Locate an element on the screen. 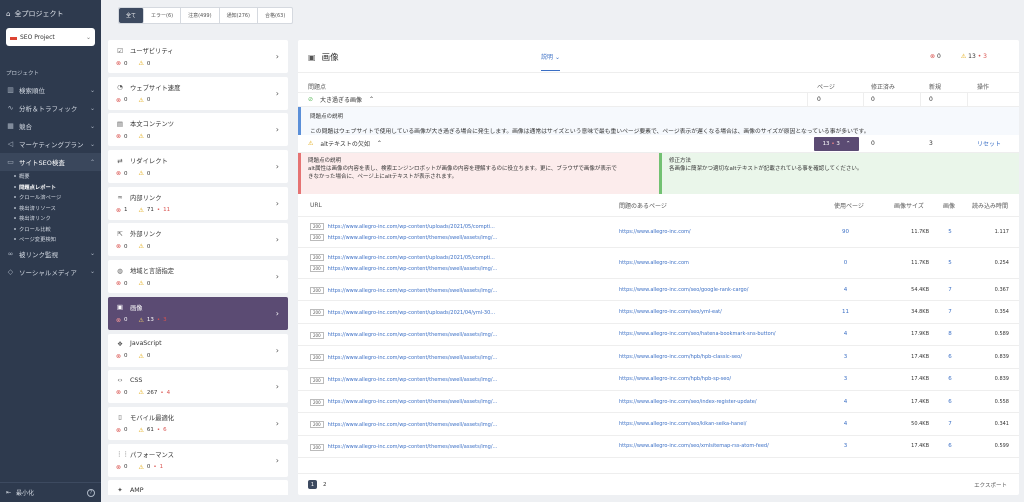 This screenshot has width=1024, height=502. sidebar-item-backlinks: ∞ 被リンク監視 ⌄ is located at coordinates (50, 254).